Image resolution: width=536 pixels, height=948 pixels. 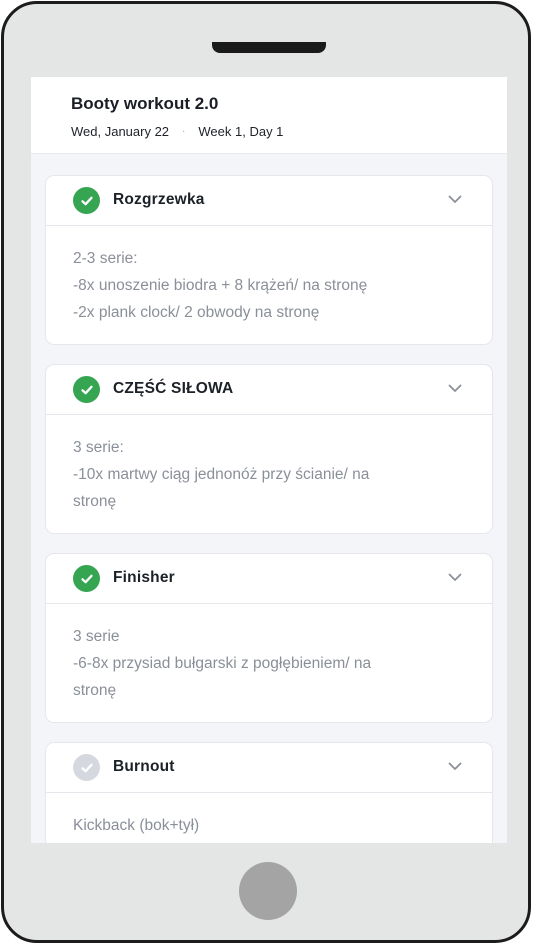 What do you see at coordinates (98, 447) in the screenshot?
I see `section-line: 3 serie:` at bounding box center [98, 447].